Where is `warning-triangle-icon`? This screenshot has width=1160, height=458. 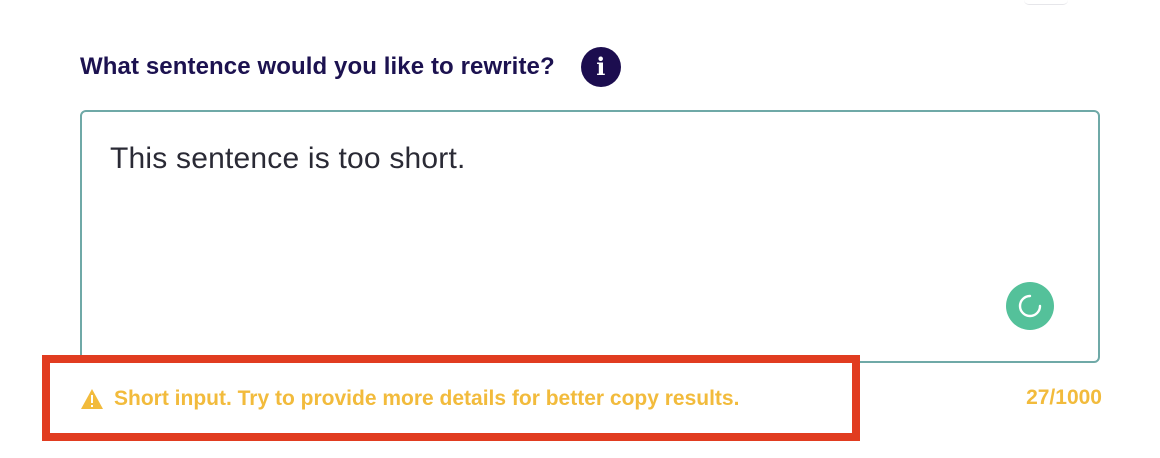 warning-triangle-icon is located at coordinates (92, 399).